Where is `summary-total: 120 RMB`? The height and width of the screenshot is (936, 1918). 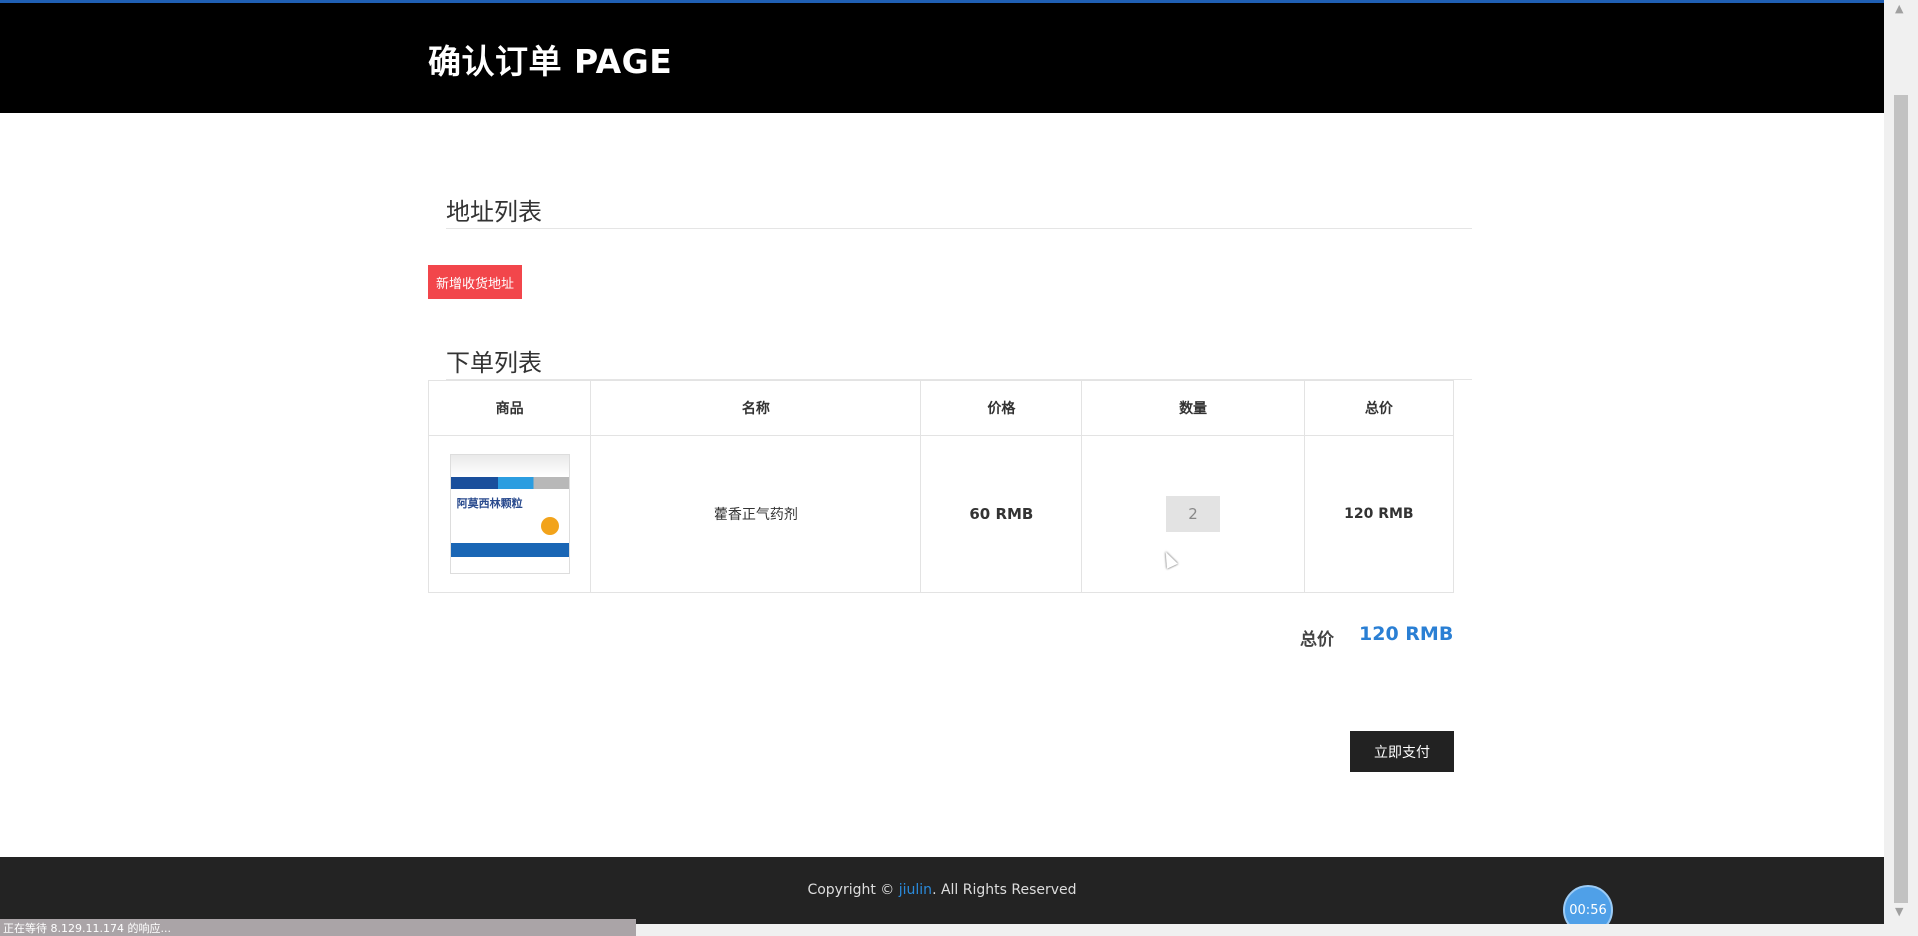 summary-total: 120 RMB is located at coordinates (1406, 634).